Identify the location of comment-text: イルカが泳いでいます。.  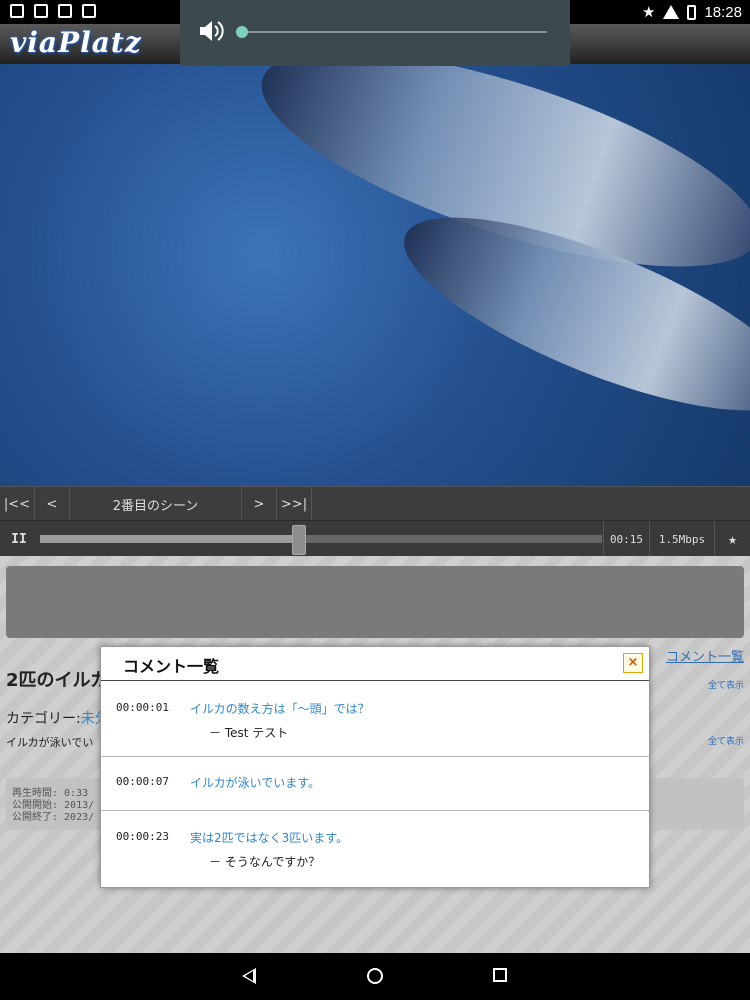
(255, 782).